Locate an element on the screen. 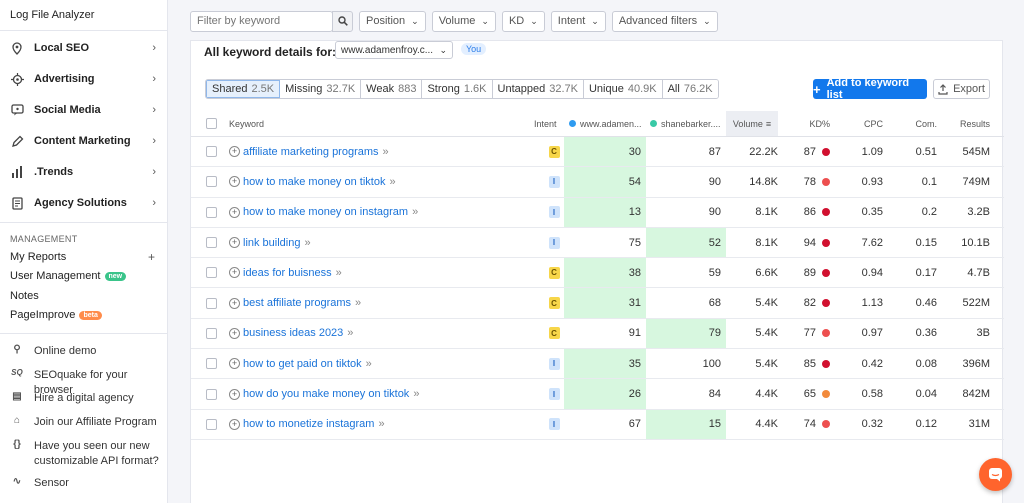  keyword-link: ideas for buisness is located at coordinates (287, 273).